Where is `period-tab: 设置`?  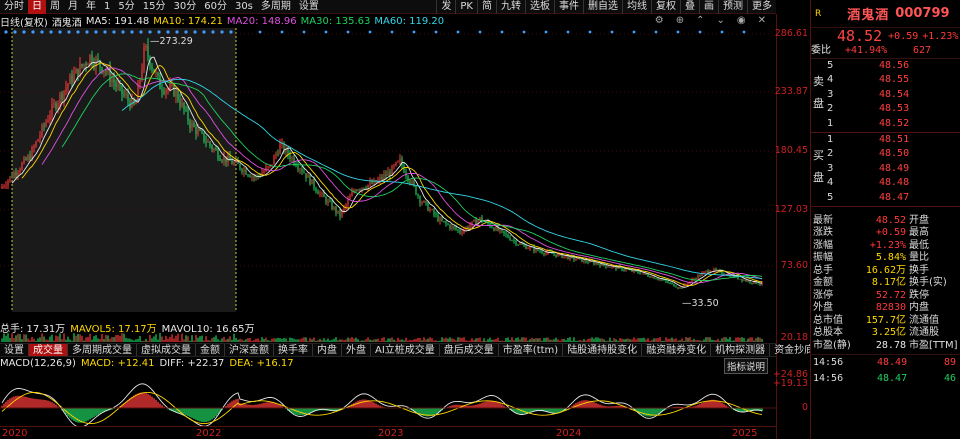
period-tab: 设置 is located at coordinates (309, 7).